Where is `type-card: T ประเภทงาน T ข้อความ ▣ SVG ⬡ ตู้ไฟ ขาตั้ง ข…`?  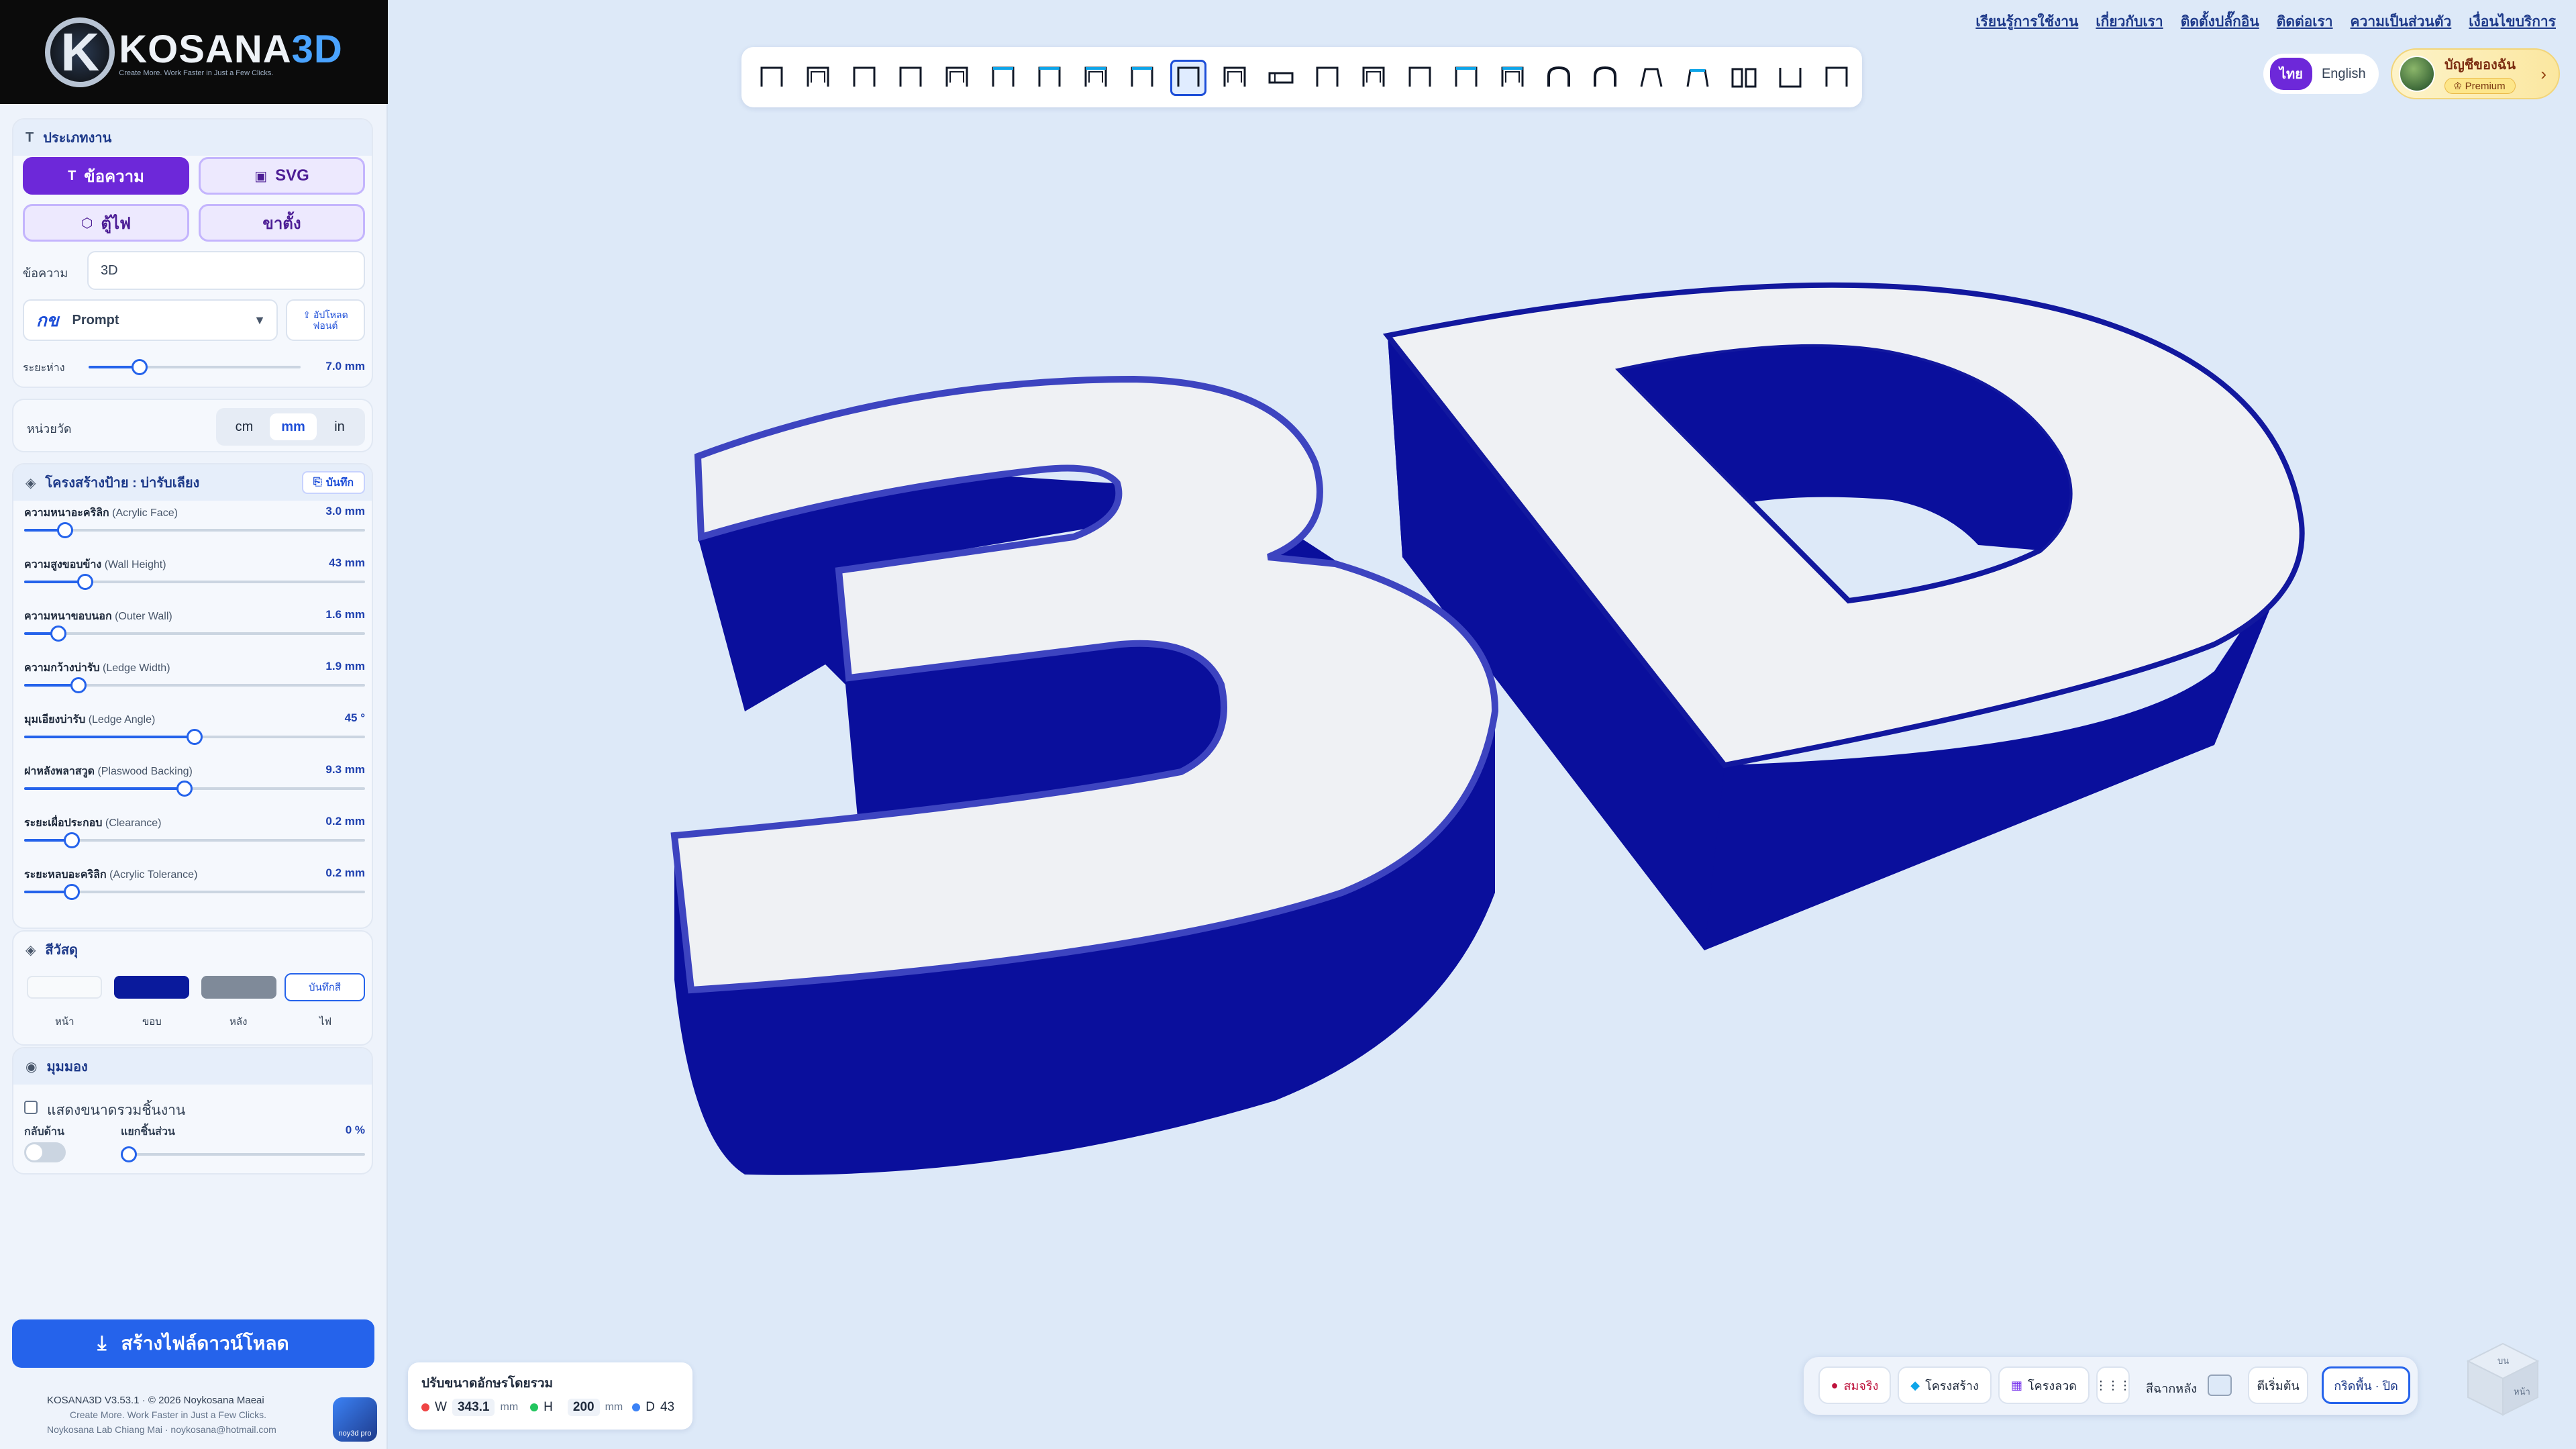
type-card: T ประเภทงาน T ข้อความ ▣ SVG ⬡ ตู้ไฟ ขาตั้ง ข… is located at coordinates (192, 253).